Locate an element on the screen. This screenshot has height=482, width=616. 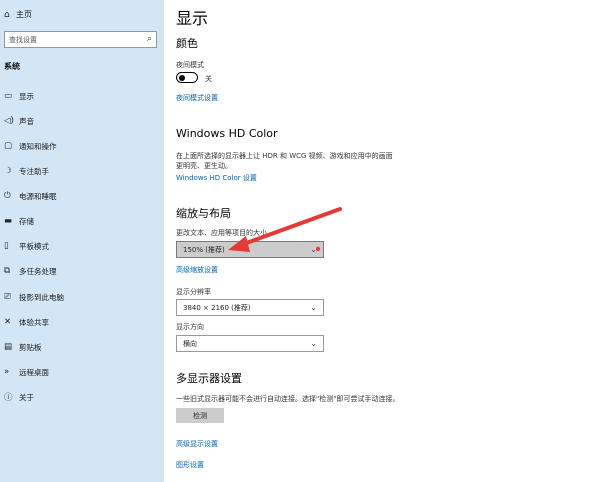
annotation-arrow is located at coordinates (285, 229).